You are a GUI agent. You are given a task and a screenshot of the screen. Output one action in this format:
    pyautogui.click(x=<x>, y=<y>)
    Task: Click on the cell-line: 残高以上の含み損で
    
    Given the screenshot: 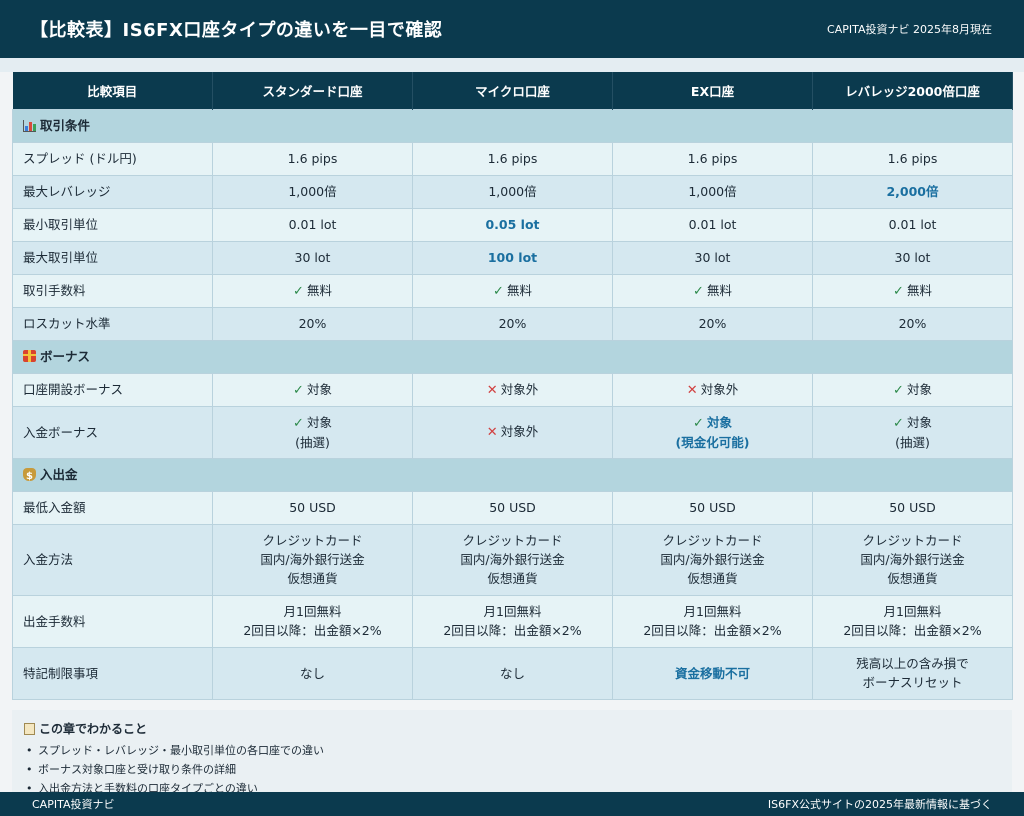 What is the action you would take?
    pyautogui.click(x=912, y=663)
    